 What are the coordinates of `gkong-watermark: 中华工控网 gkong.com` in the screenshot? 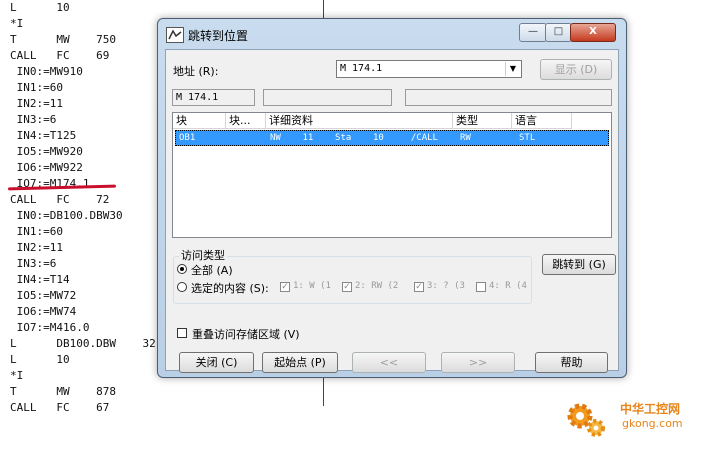 It's located at (629, 421).